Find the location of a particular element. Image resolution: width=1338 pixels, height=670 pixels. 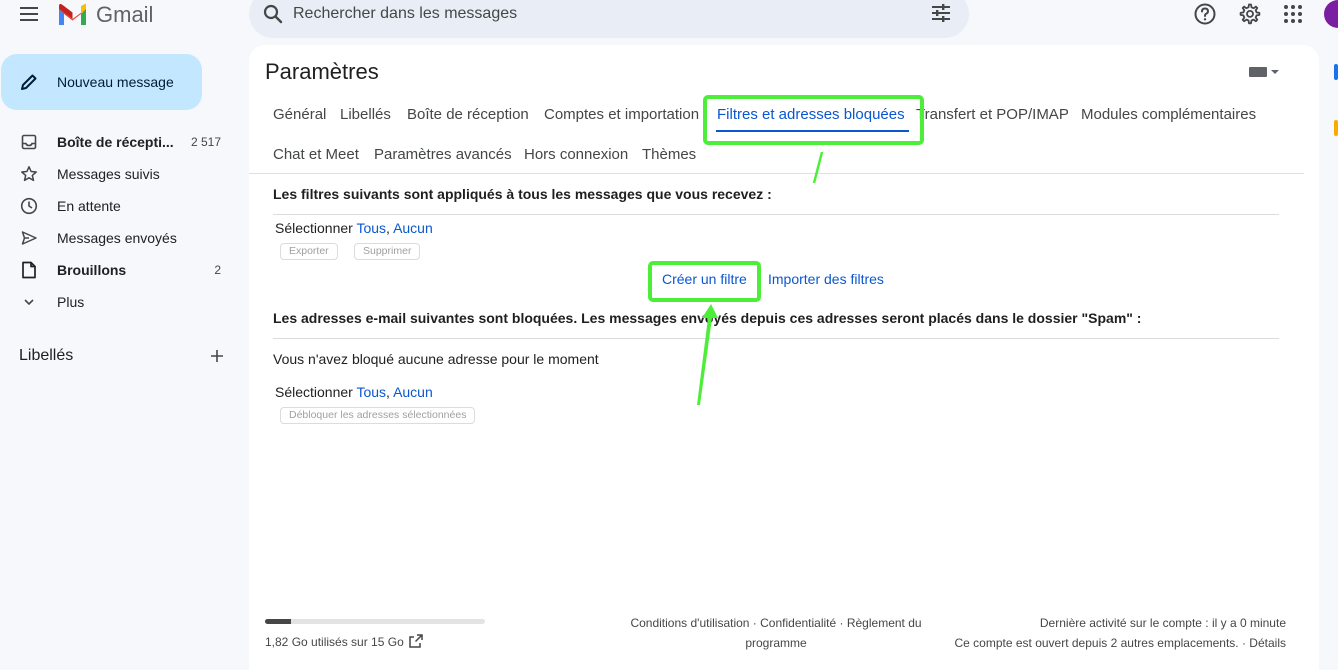

tab-chat-meet: Chat et Meet is located at coordinates (316, 154).